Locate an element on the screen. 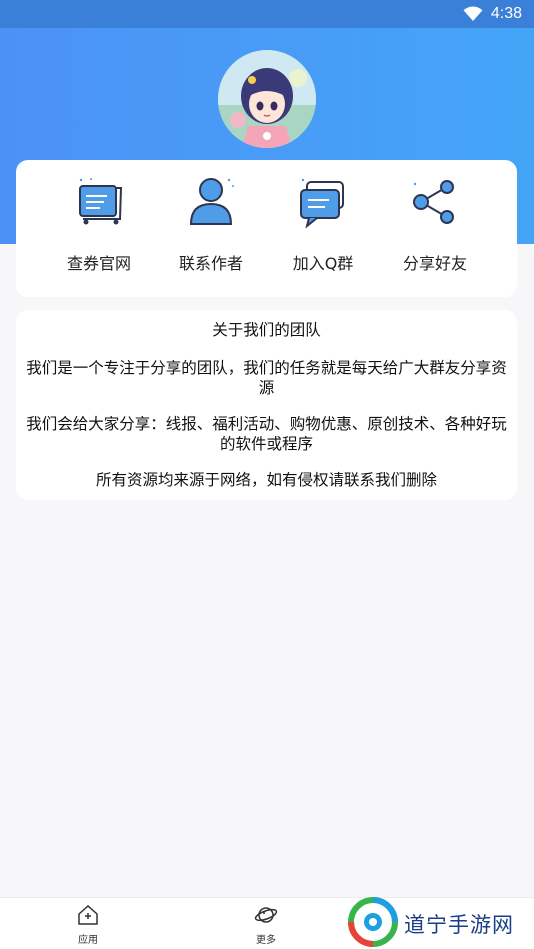 This screenshot has width=534, height=949. menu-item-label: 联系作者 is located at coordinates (210, 263).